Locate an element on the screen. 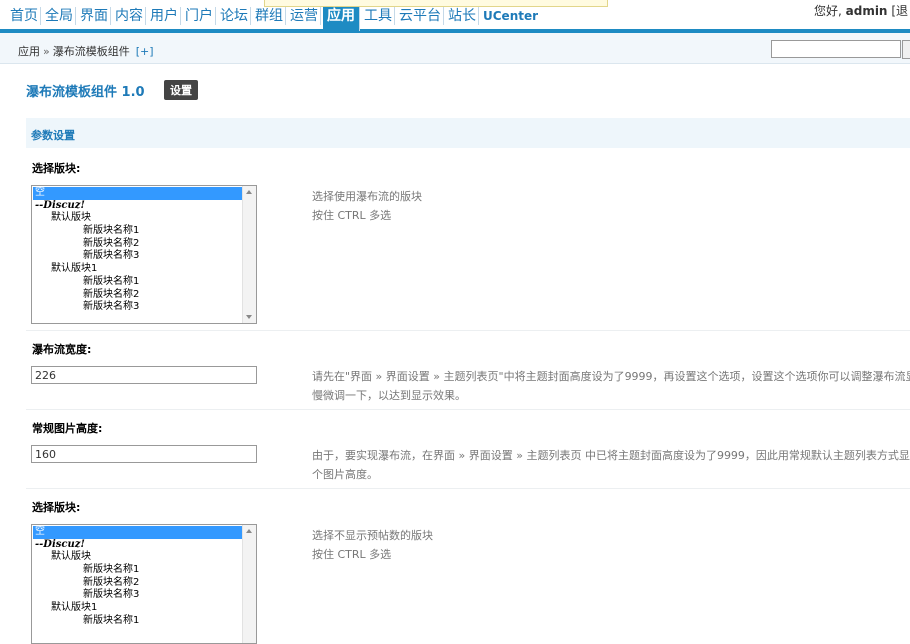 The image size is (910, 644). waterfall-width-input is located at coordinates (144, 375).